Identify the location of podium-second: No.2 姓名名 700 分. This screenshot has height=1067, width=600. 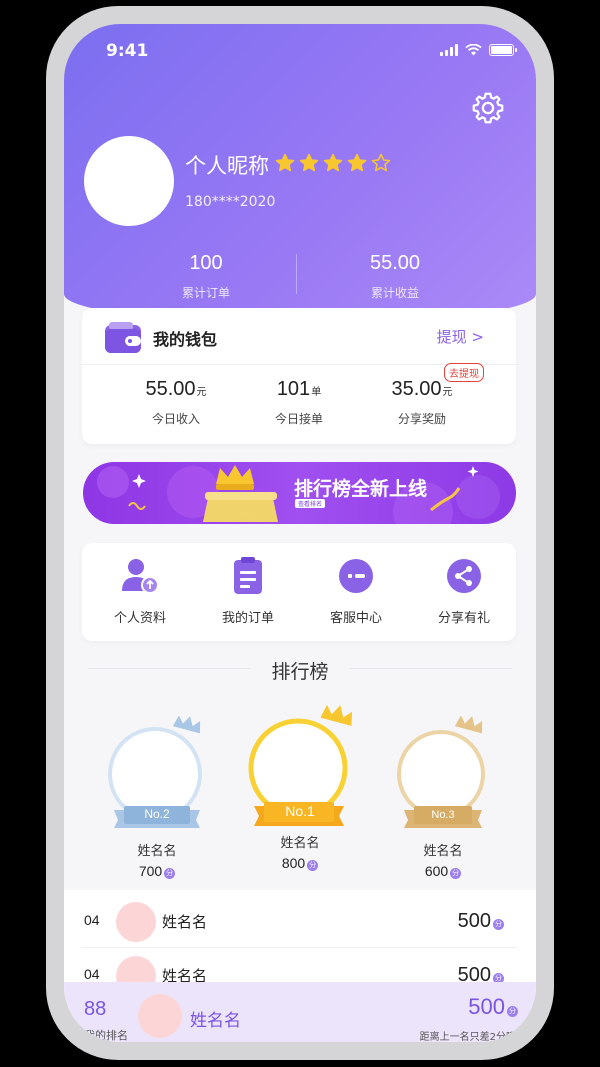
(157, 797).